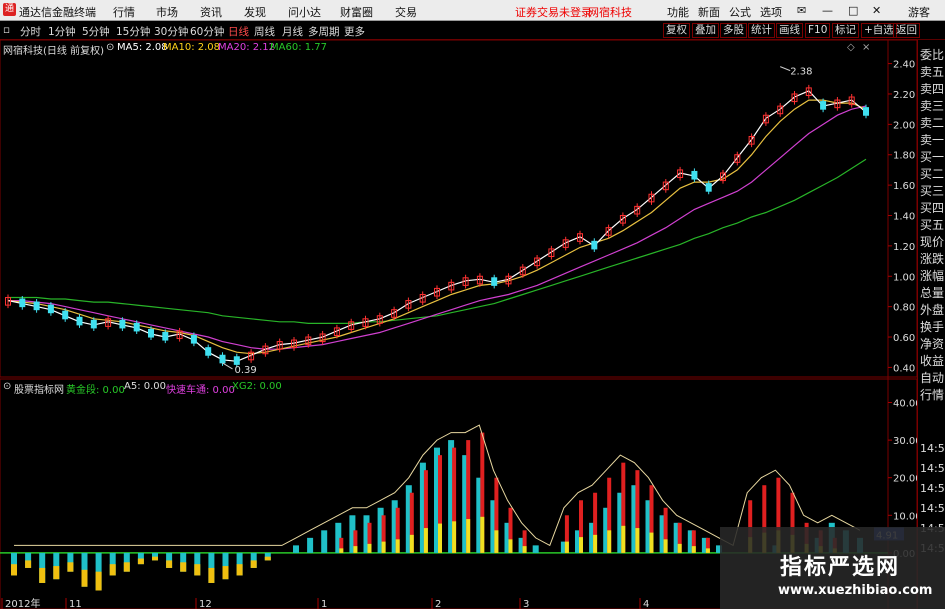  Describe the element at coordinates (932, 190) in the screenshot. I see `side-panel-label: 买三` at that location.